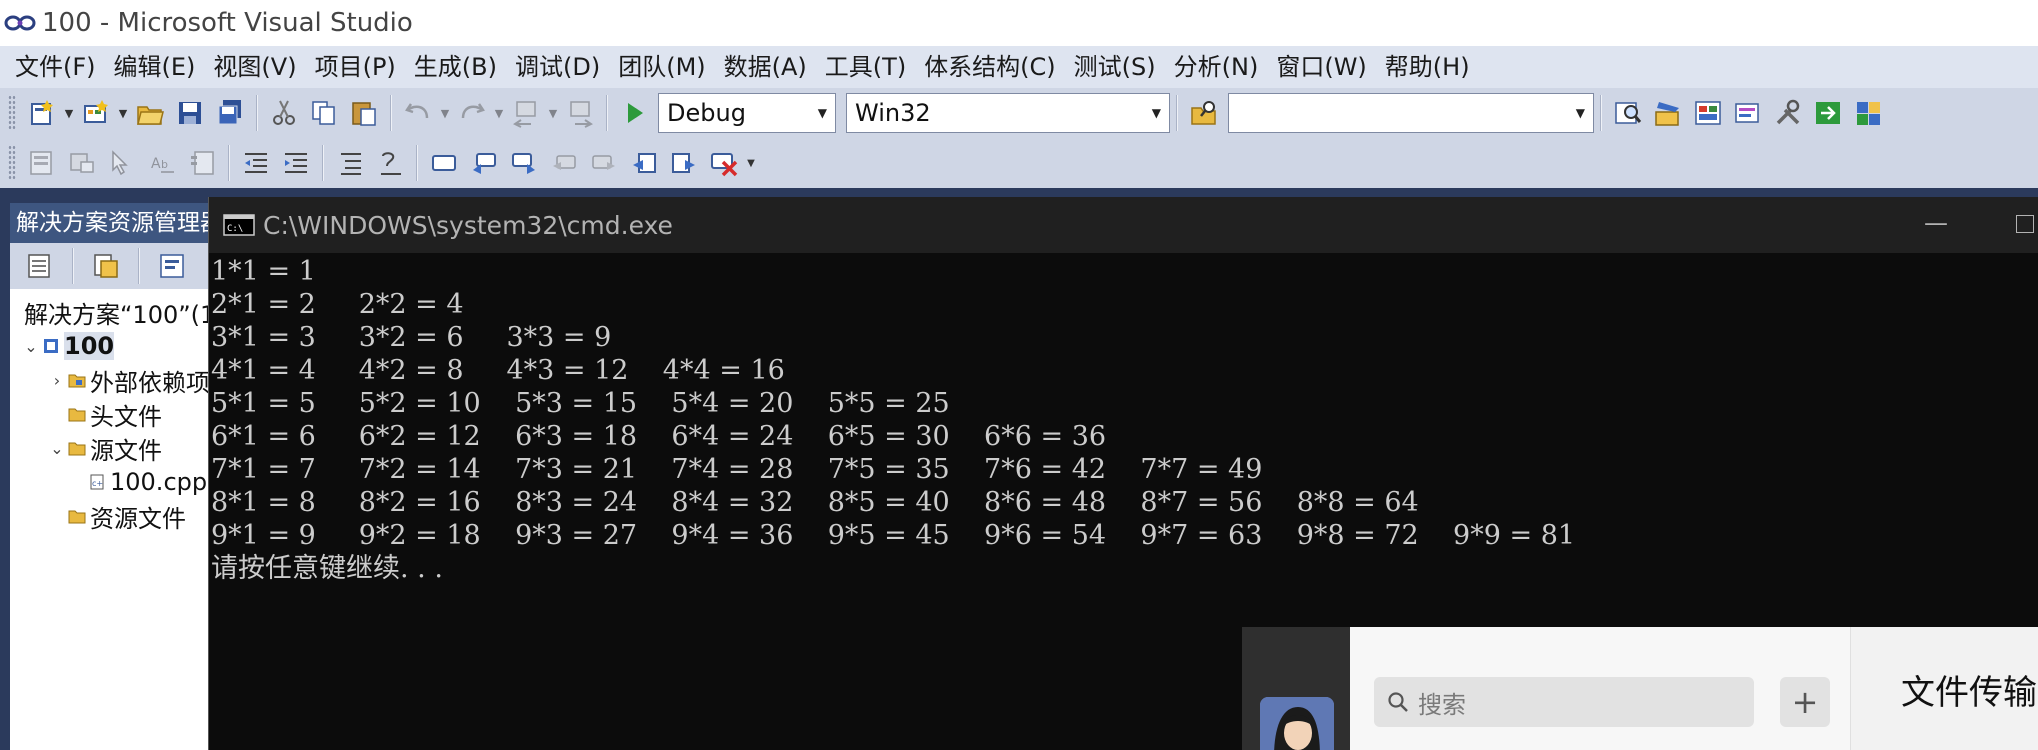  Describe the element at coordinates (390, 163) in the screenshot. I see `uncomment-button` at that location.